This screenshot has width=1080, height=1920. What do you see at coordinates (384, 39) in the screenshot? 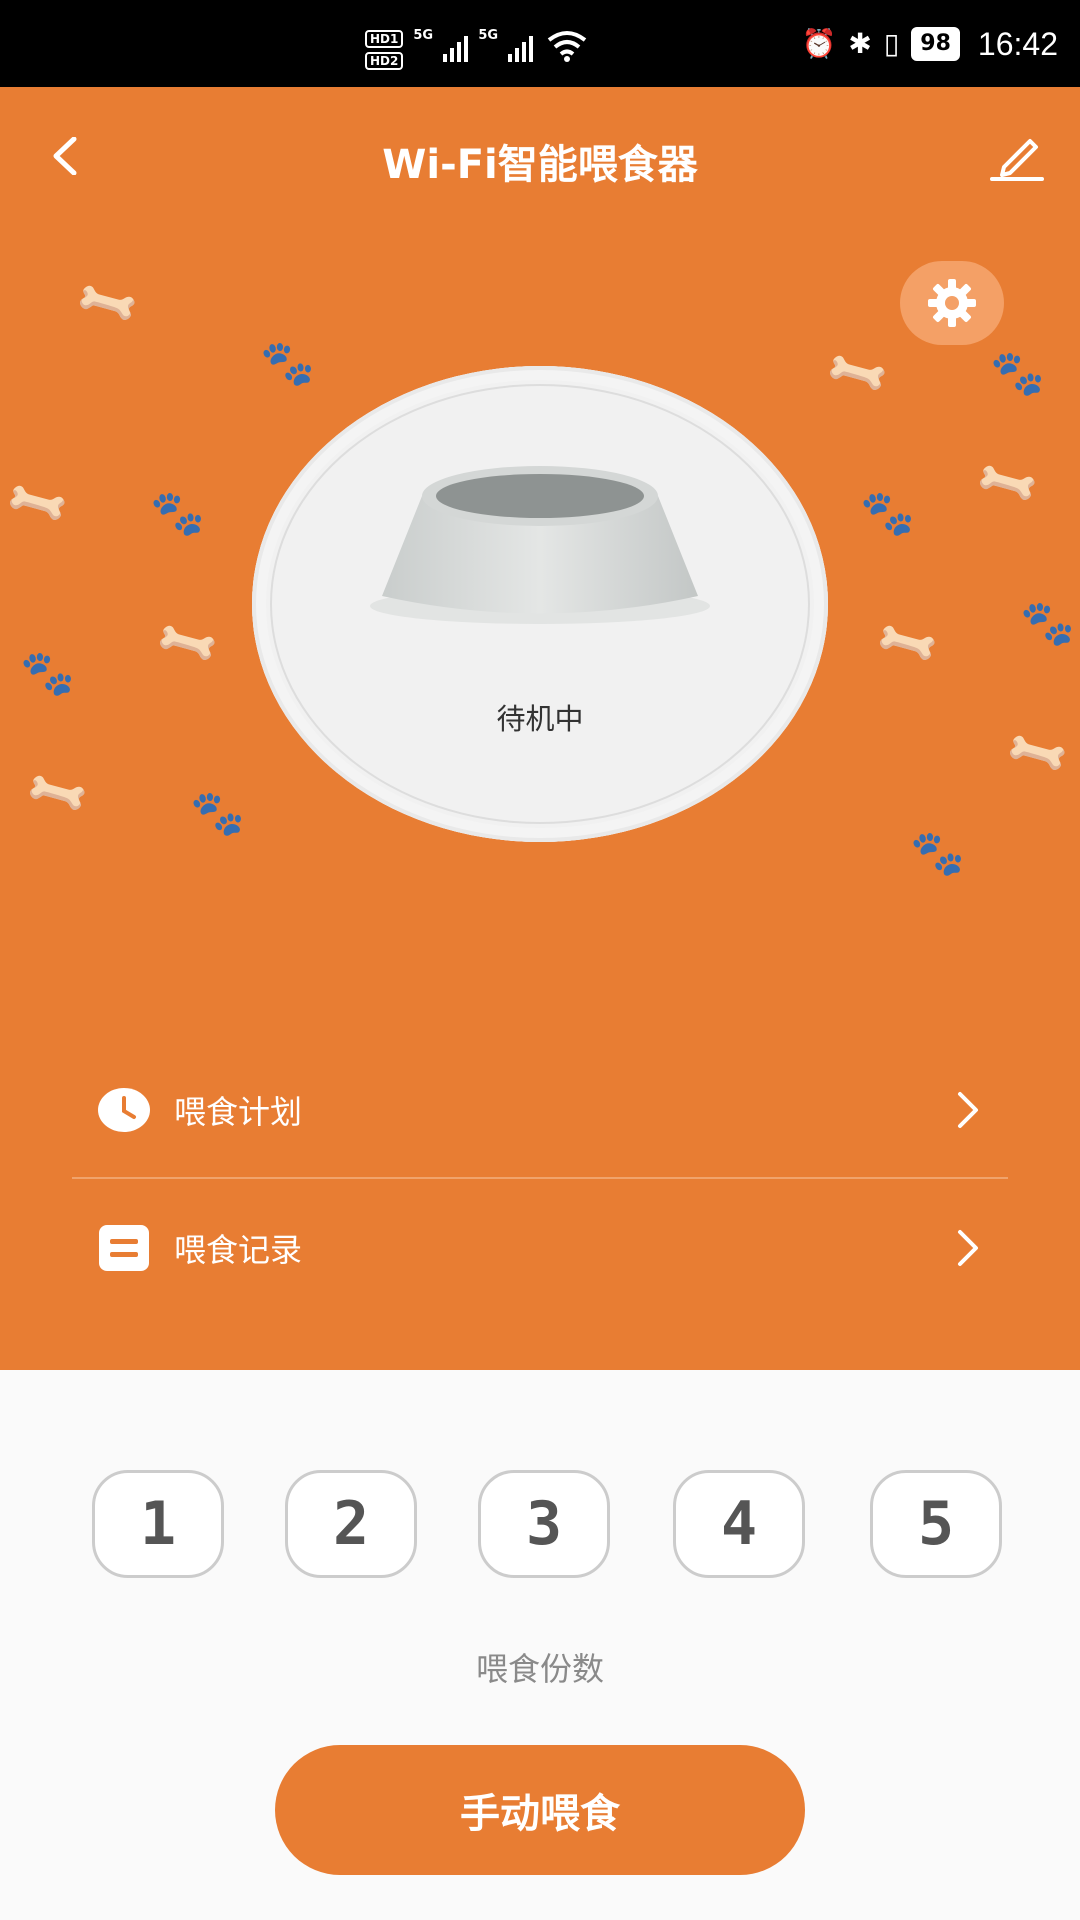
I see `hd1-label: HD1` at bounding box center [384, 39].